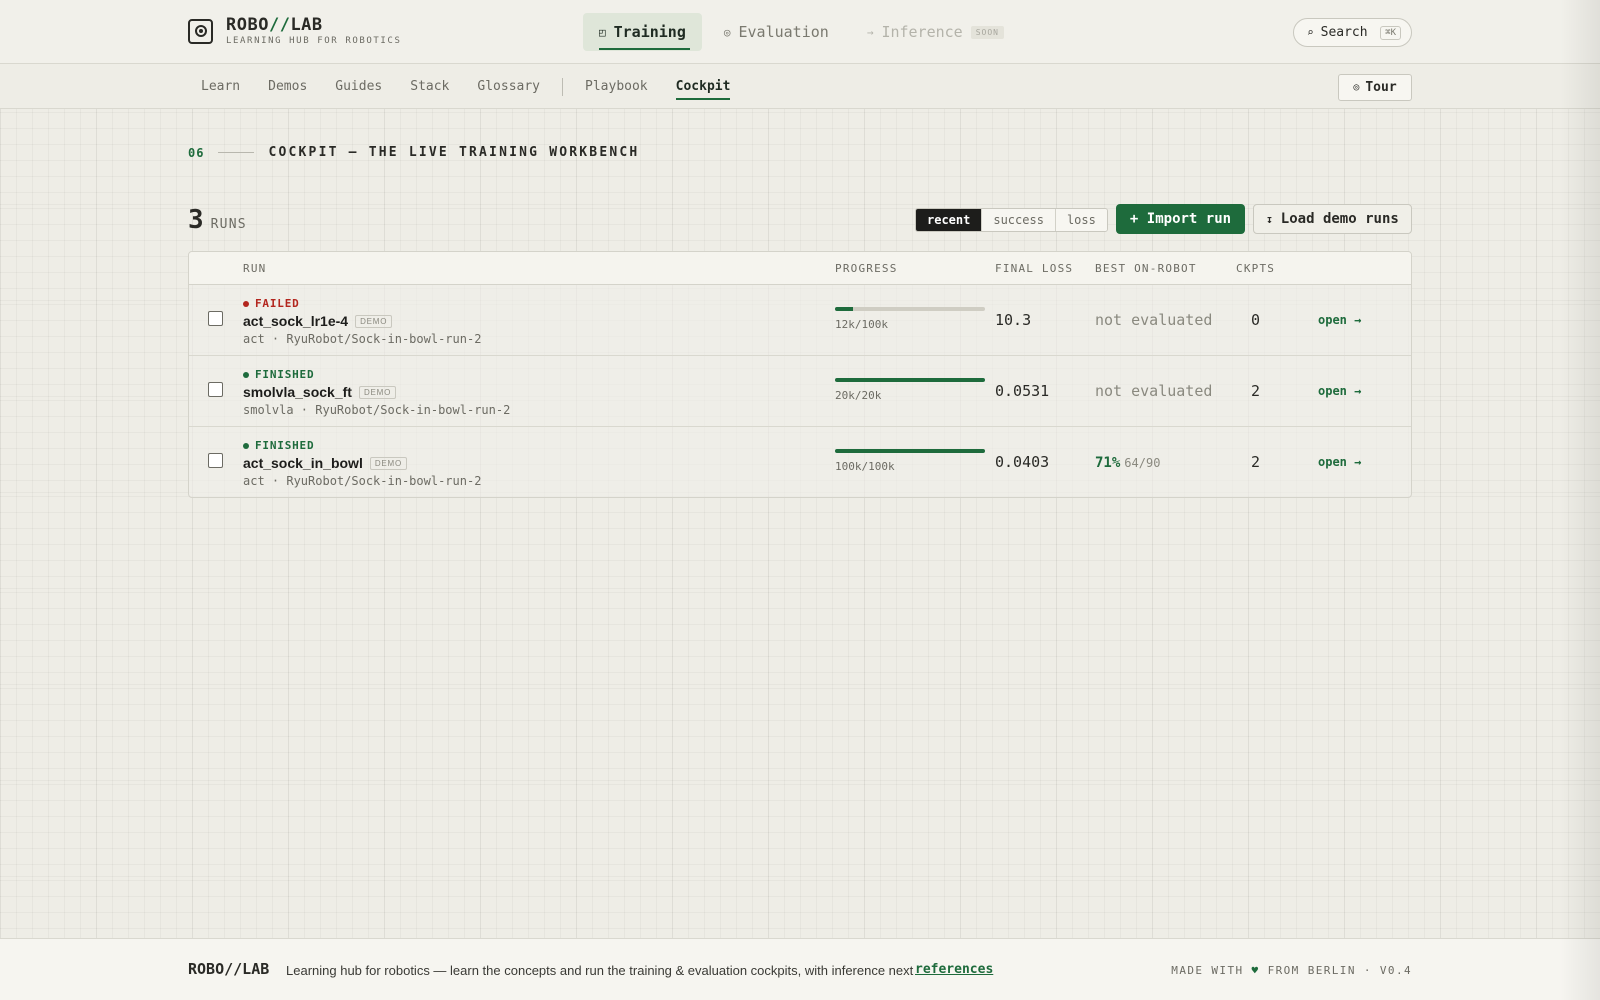 The width and height of the screenshot is (1600, 1000). What do you see at coordinates (318, 321) in the screenshot?
I see `run-name: act_sock_lr1e-4 DEMO` at bounding box center [318, 321].